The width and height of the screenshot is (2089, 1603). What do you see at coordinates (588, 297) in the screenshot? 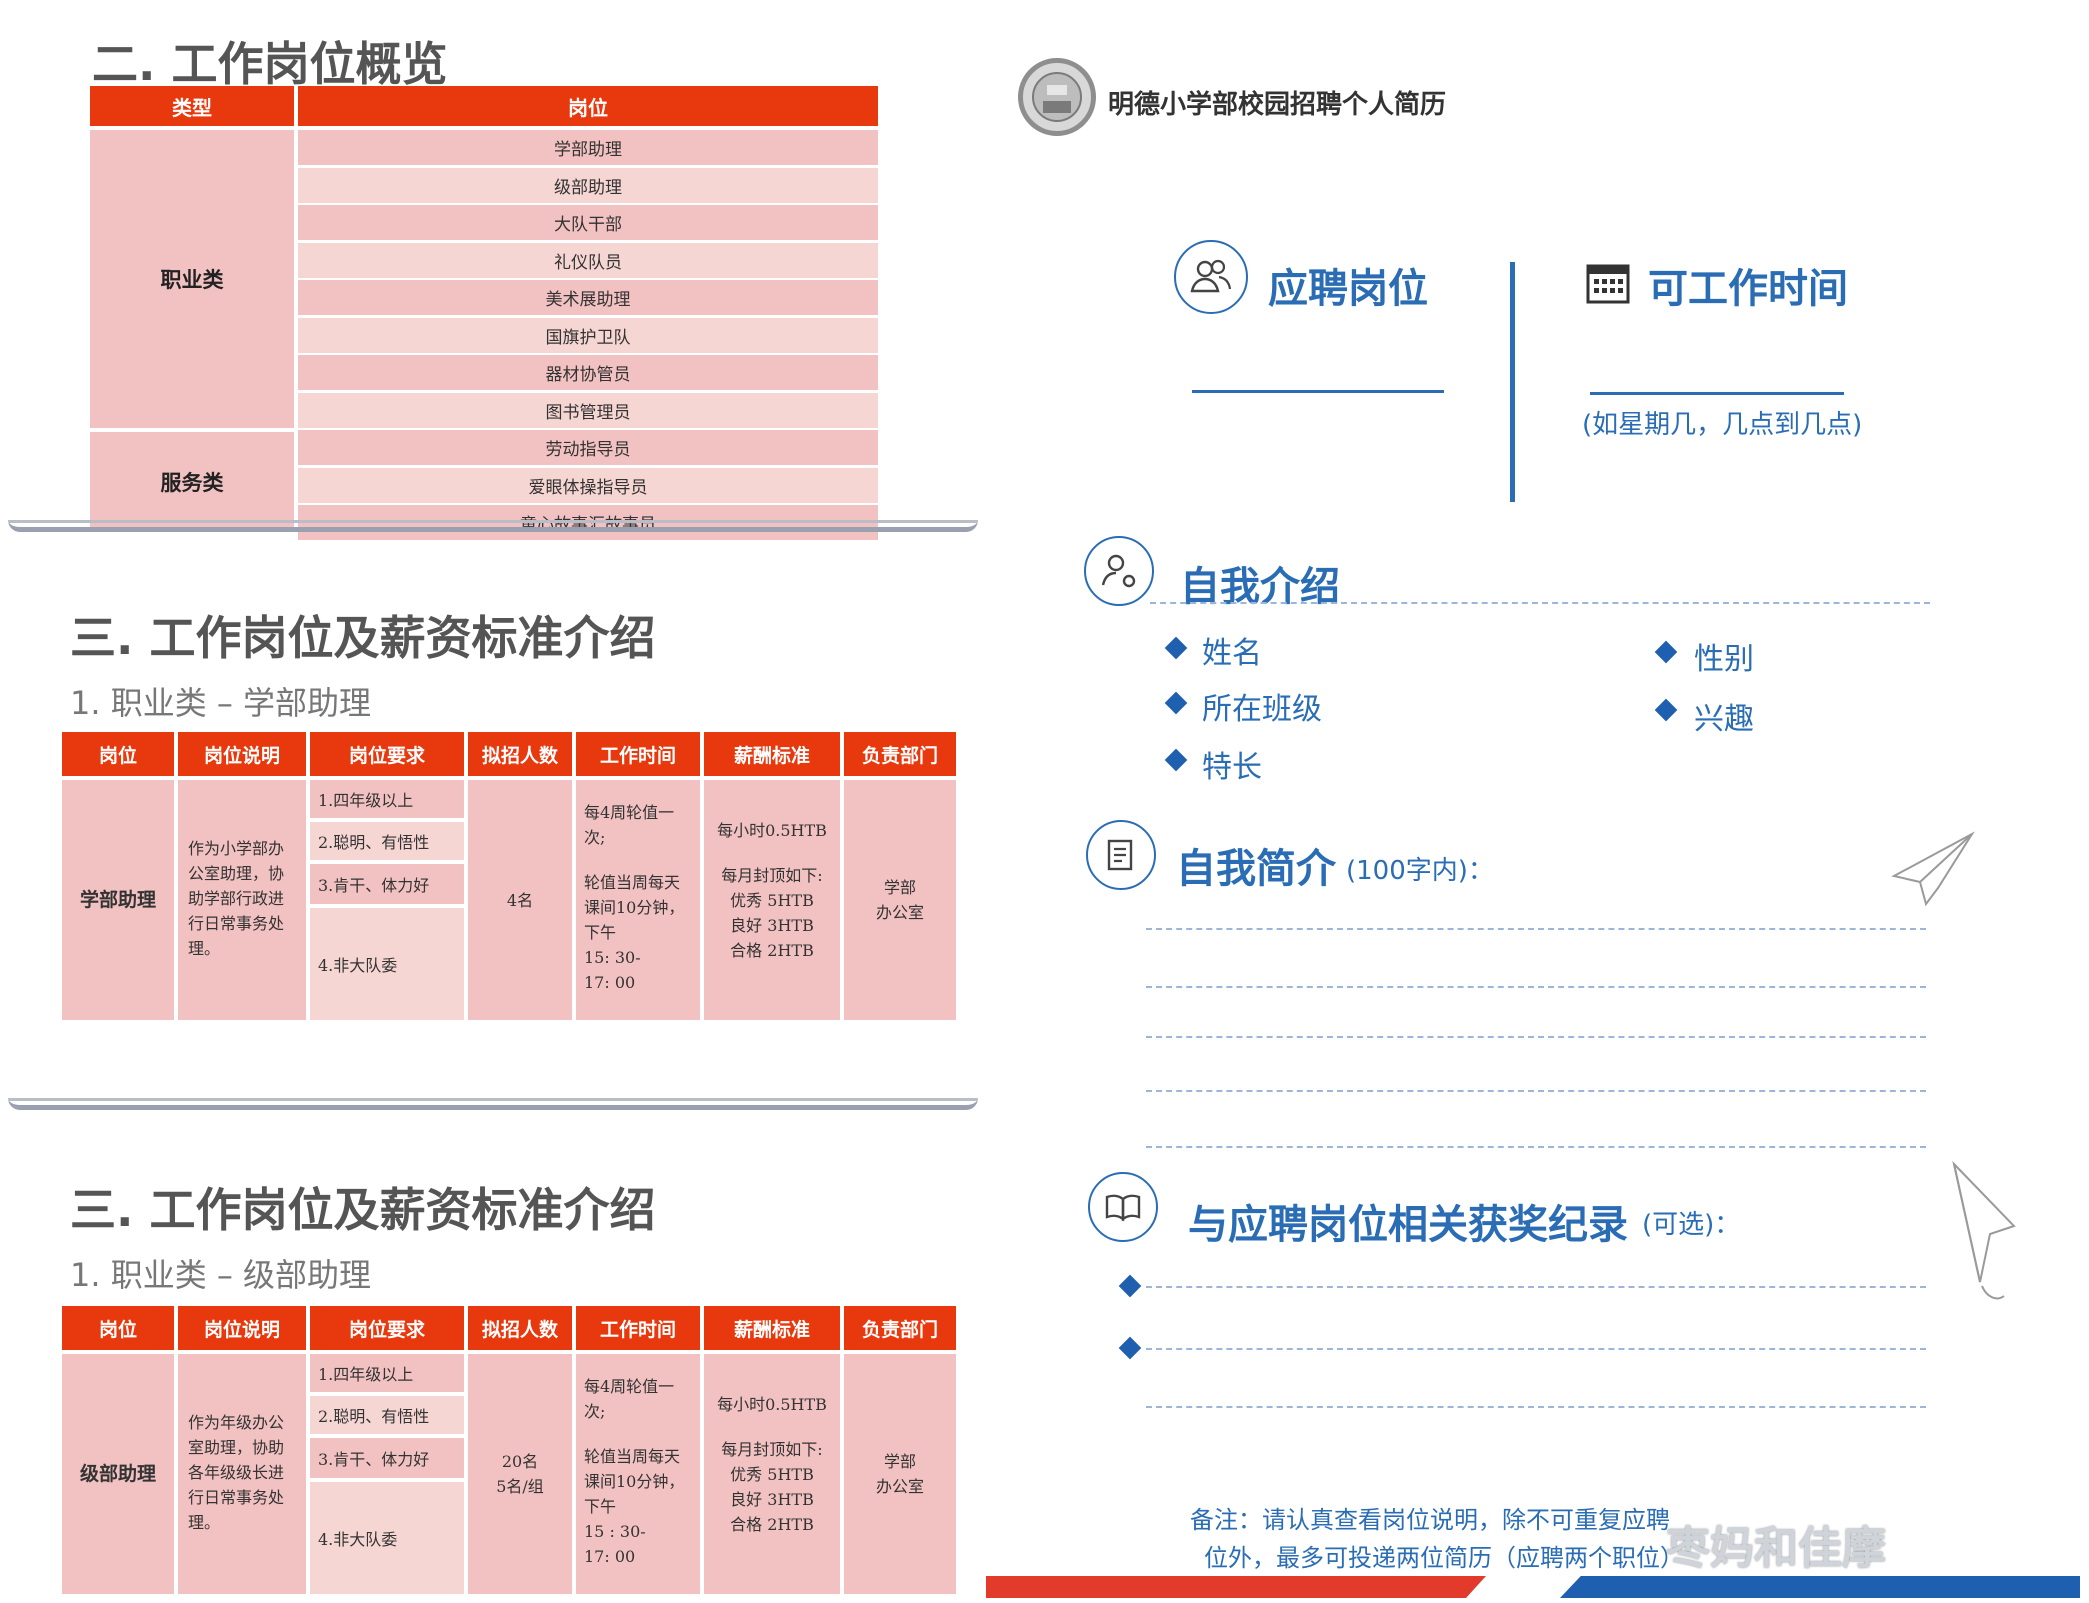
I see `overview-position-item: 美术展助理` at bounding box center [588, 297].